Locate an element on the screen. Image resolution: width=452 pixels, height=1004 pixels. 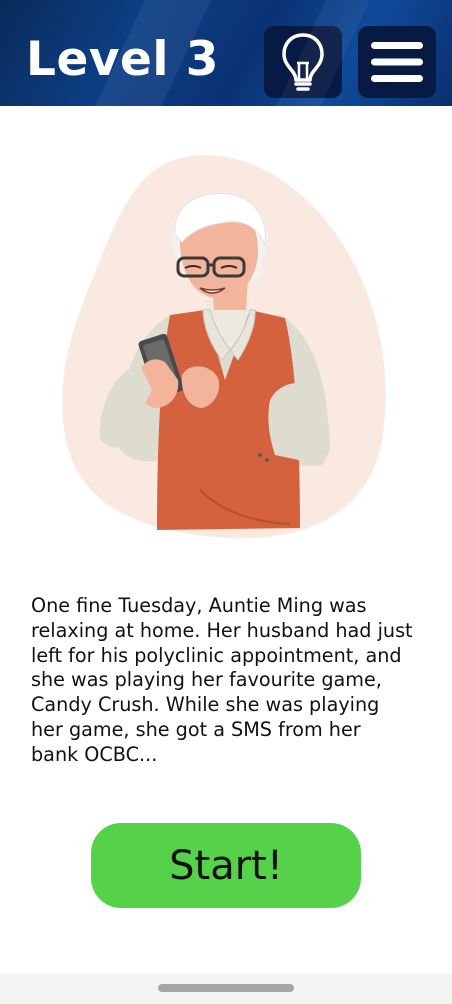
home-indicator is located at coordinates (226, 988).